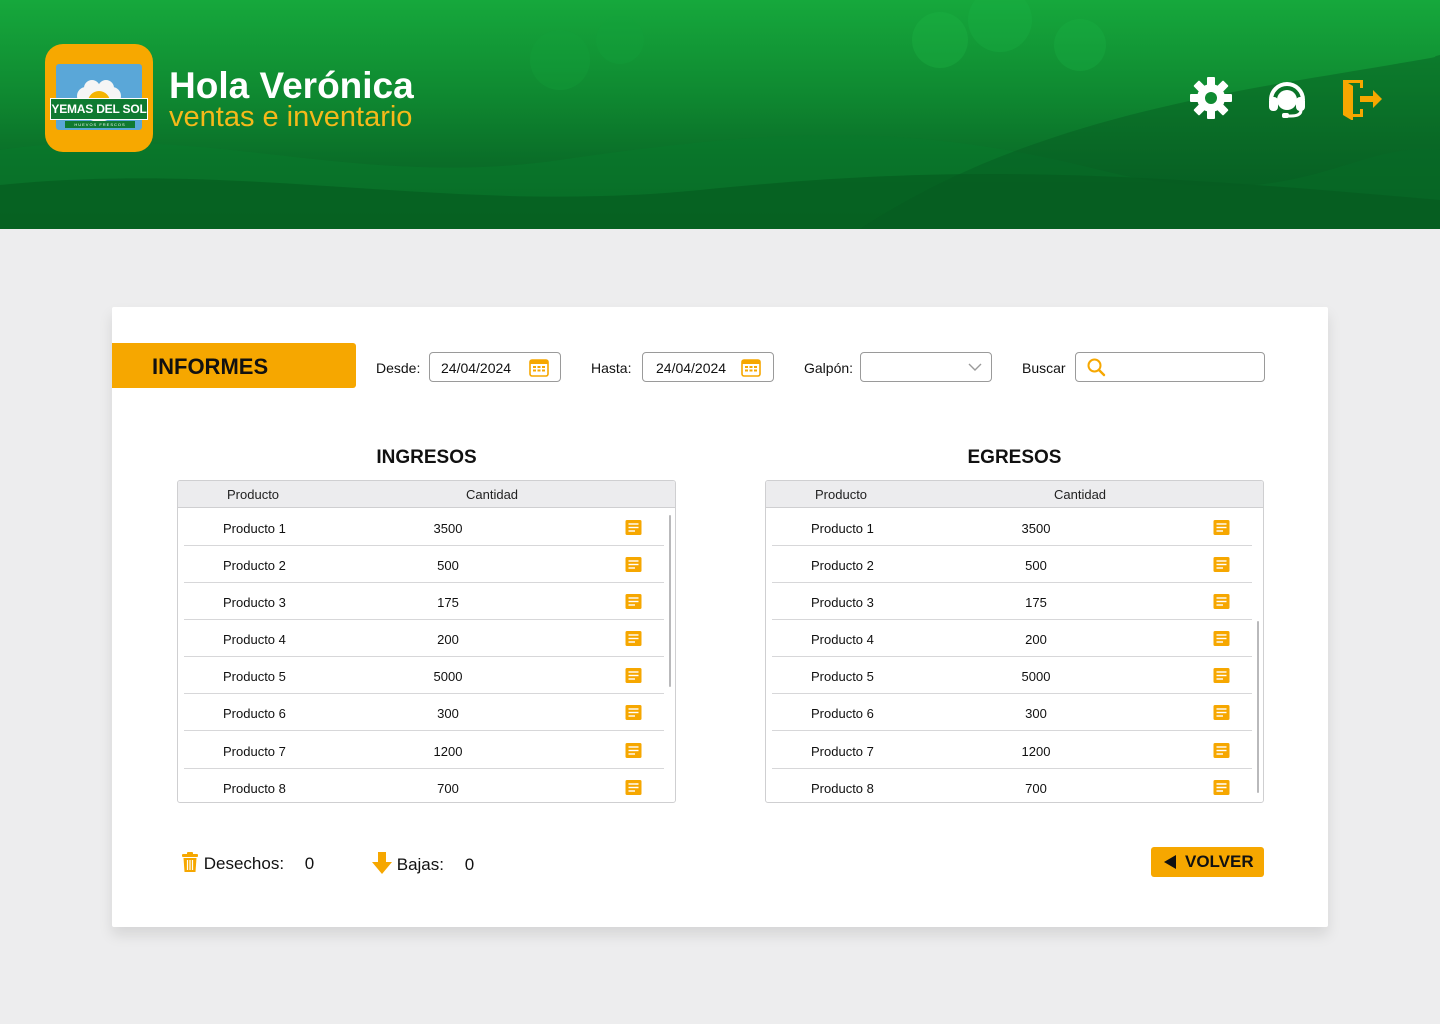  What do you see at coordinates (975, 367) in the screenshot?
I see `chevron-down-icon` at bounding box center [975, 367].